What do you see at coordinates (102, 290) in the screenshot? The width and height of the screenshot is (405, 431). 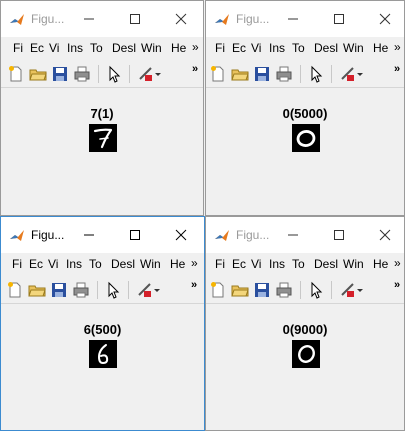 I see `toolbar: »` at bounding box center [102, 290].